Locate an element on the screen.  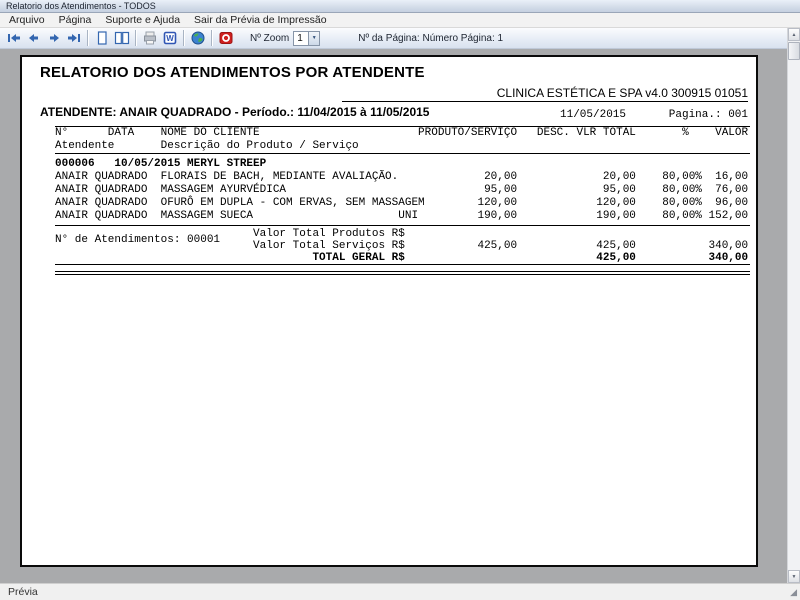
last-page-icon is located at coordinates (74, 38).